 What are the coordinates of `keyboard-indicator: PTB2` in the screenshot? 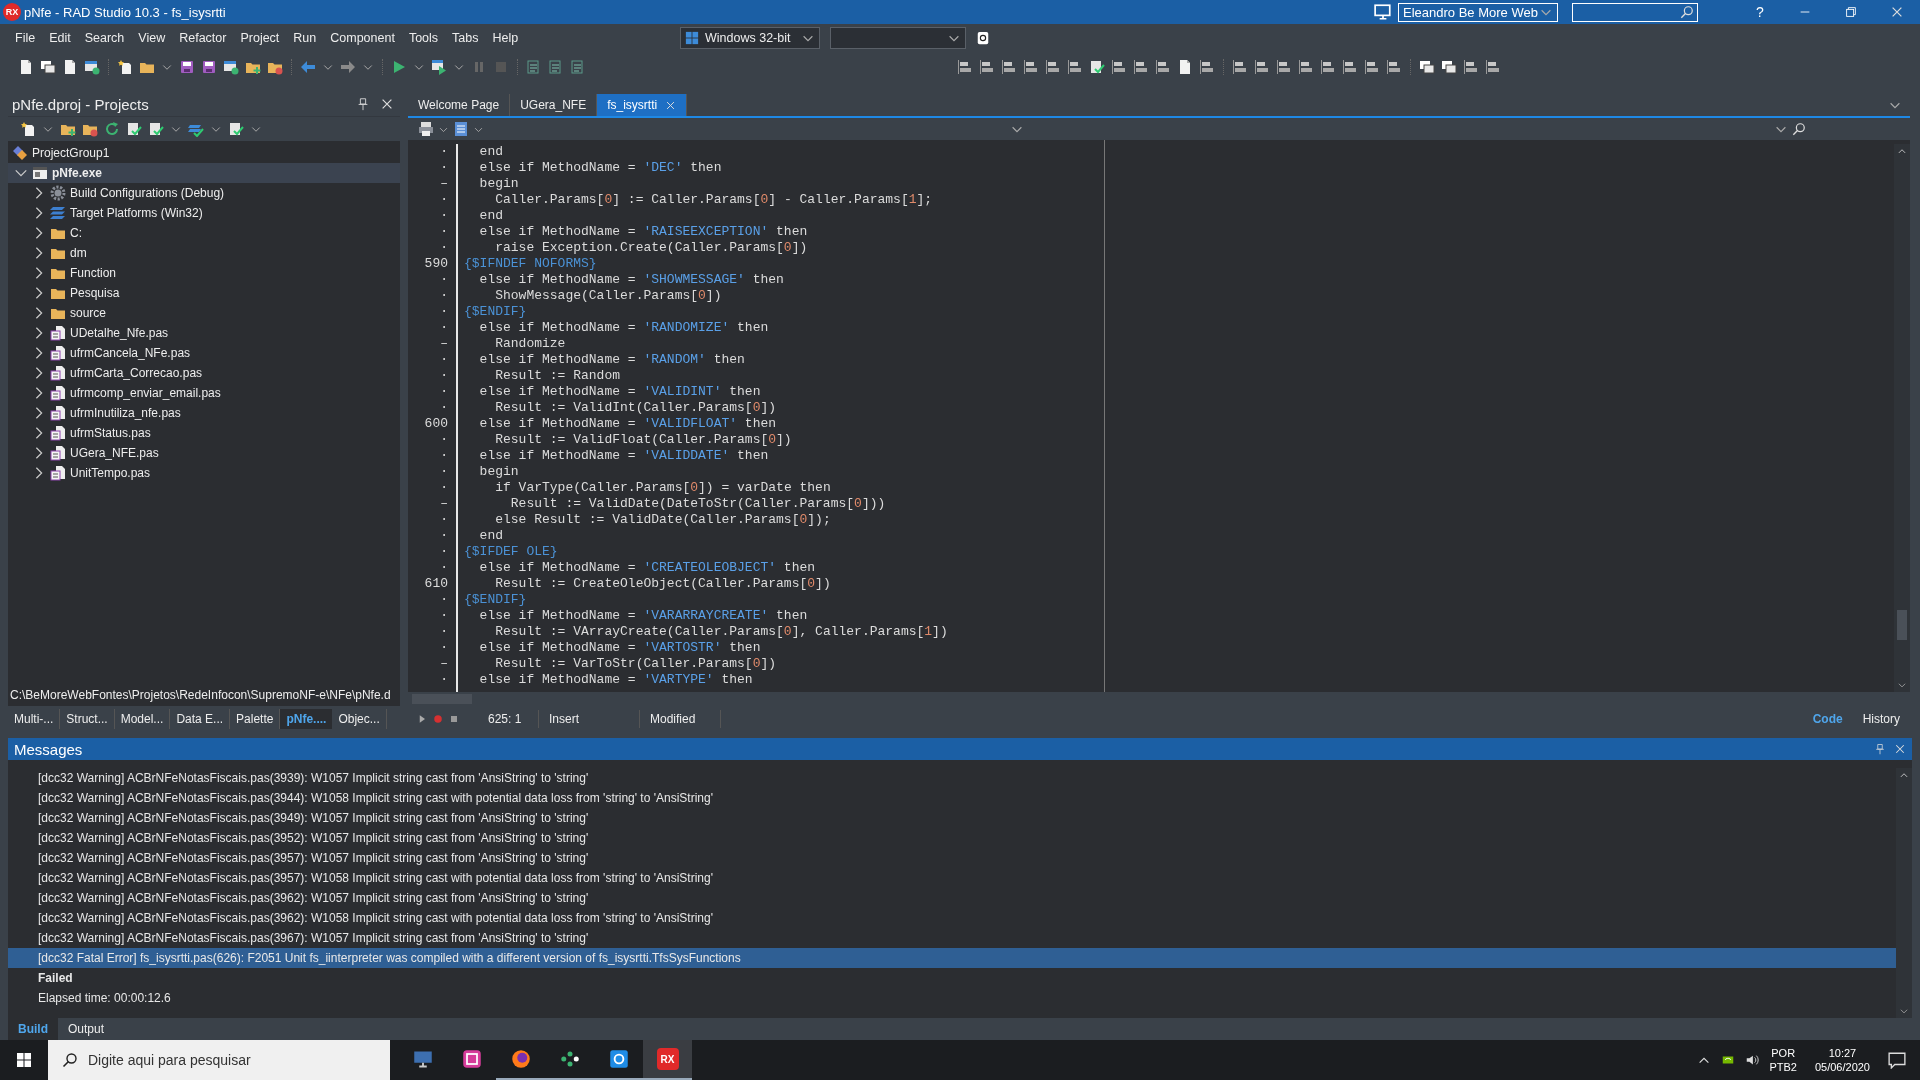 It's located at (1783, 1067).